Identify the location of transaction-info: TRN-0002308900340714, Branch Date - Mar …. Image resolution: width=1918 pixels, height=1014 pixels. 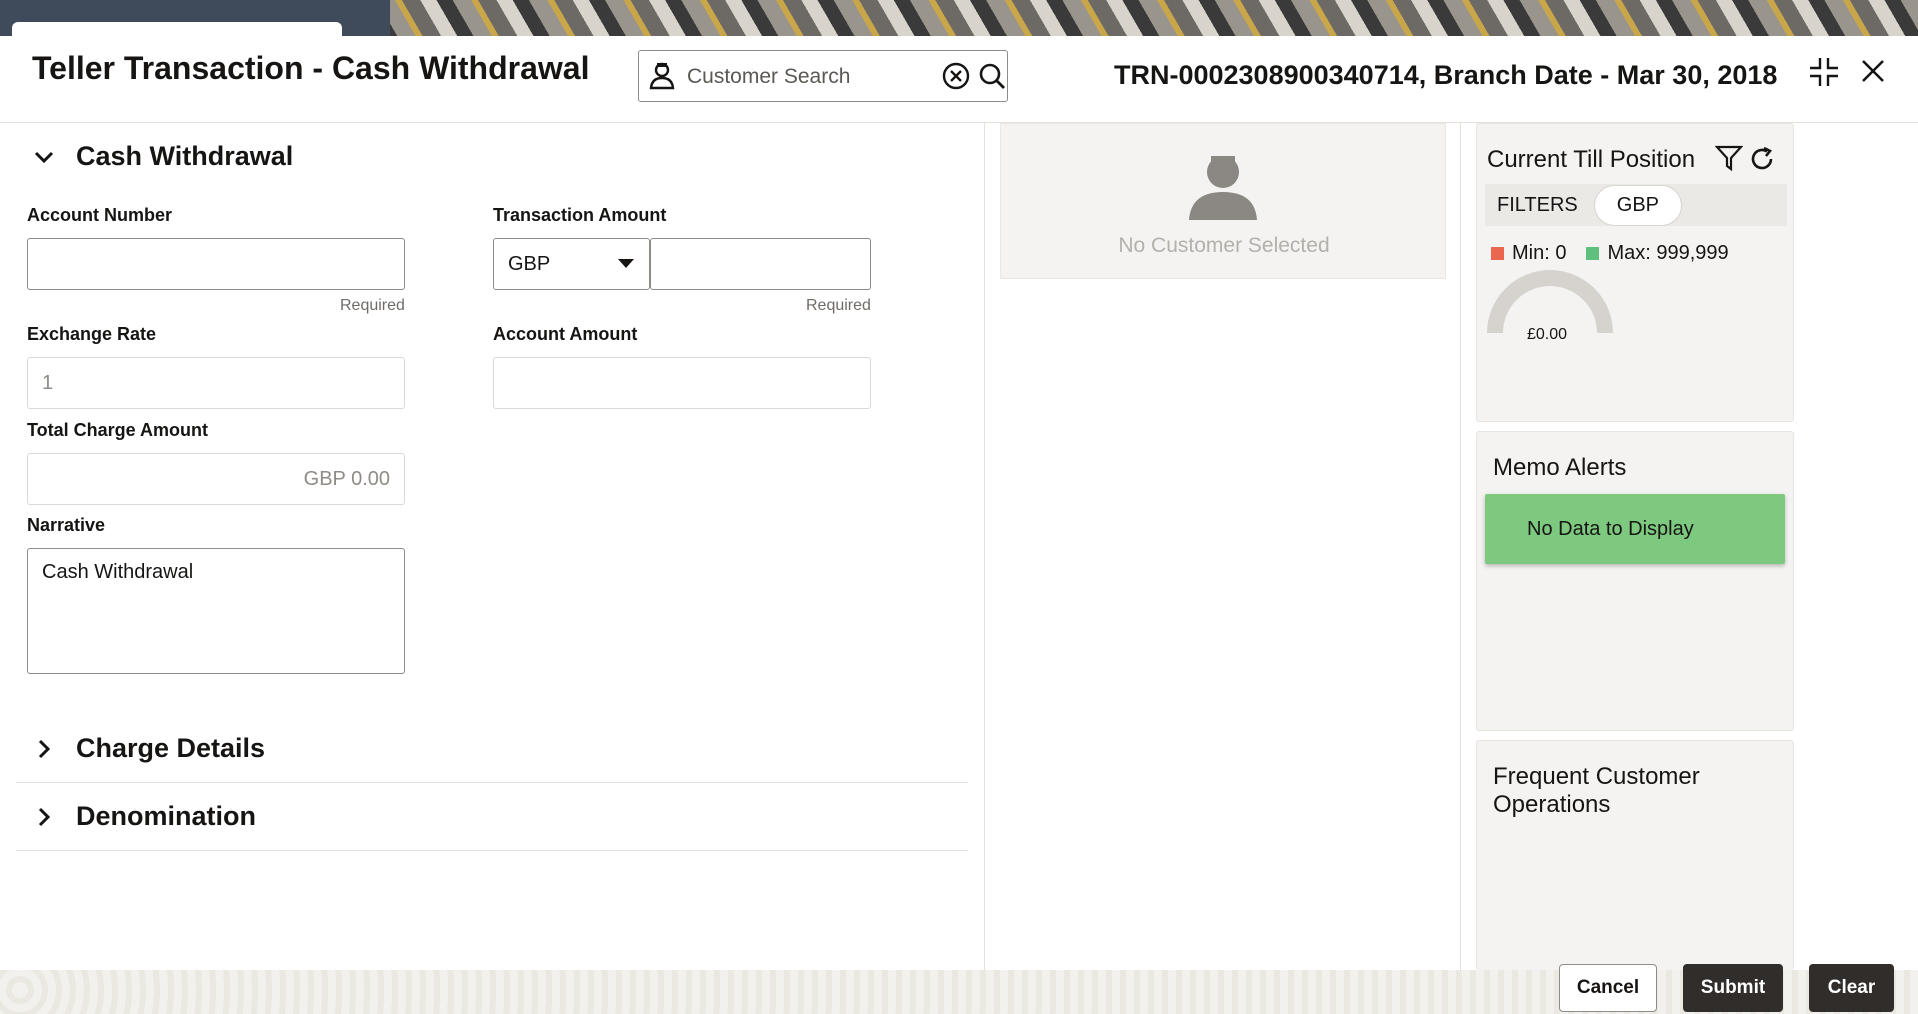
(1446, 75).